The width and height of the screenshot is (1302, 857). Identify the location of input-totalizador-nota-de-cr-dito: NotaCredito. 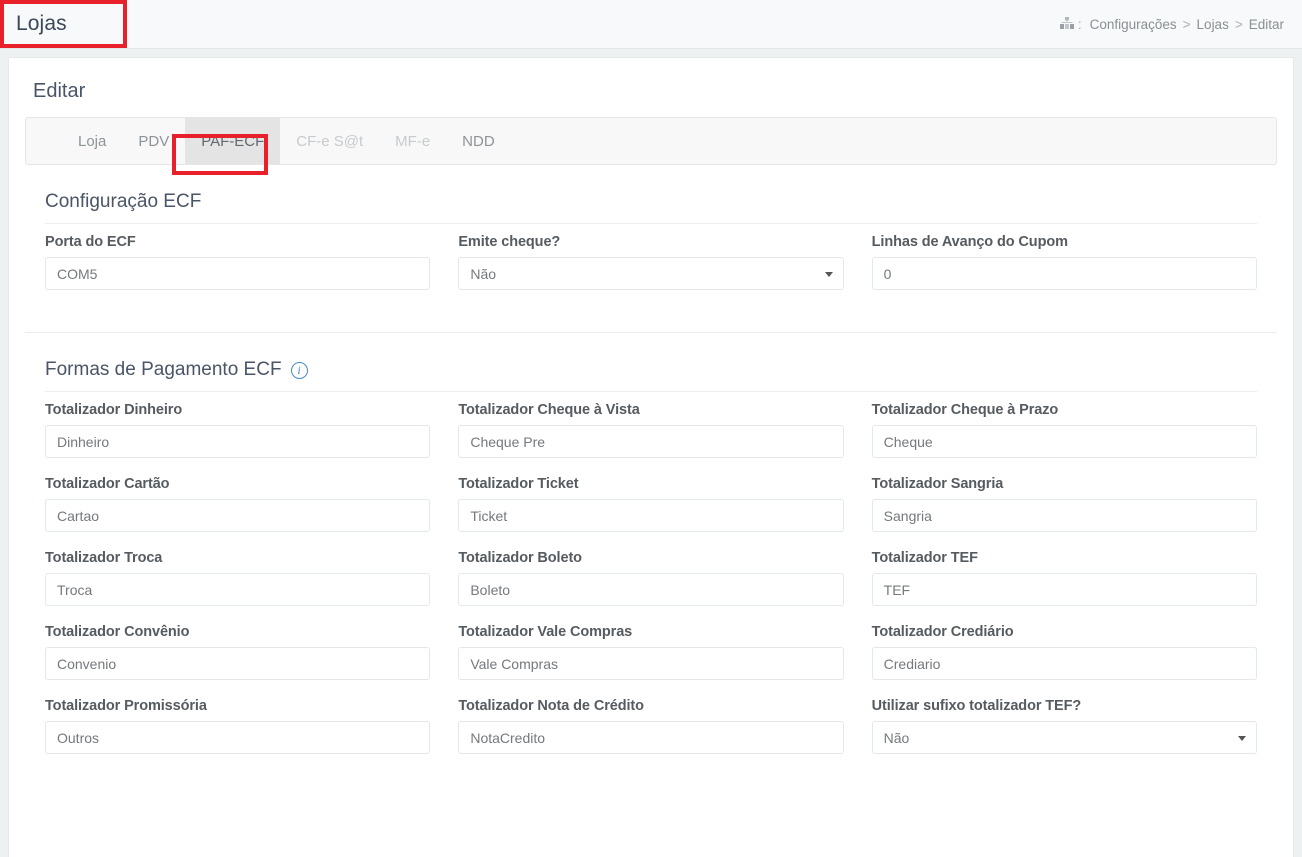
(651, 737).